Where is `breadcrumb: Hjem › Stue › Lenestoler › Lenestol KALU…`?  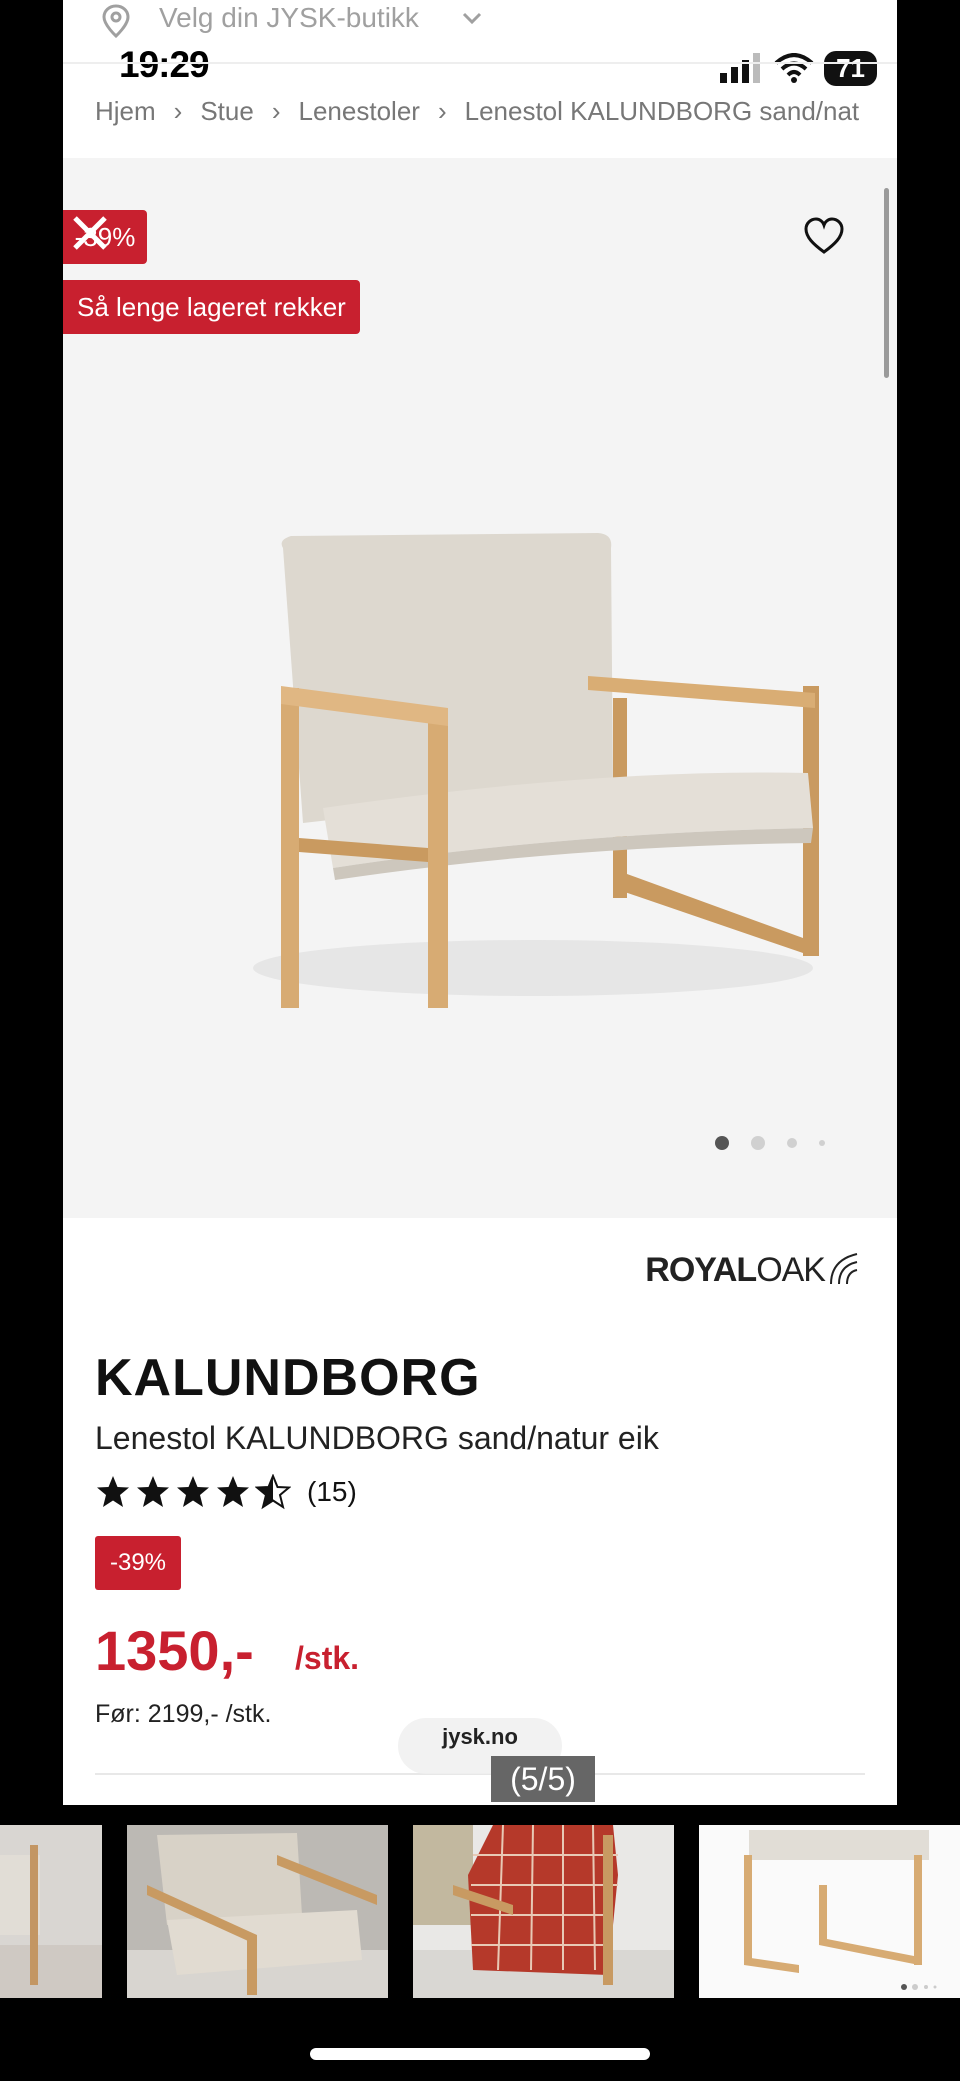
breadcrumb: Hjem › Stue › Lenestoler › Lenestol KALU… is located at coordinates (477, 111).